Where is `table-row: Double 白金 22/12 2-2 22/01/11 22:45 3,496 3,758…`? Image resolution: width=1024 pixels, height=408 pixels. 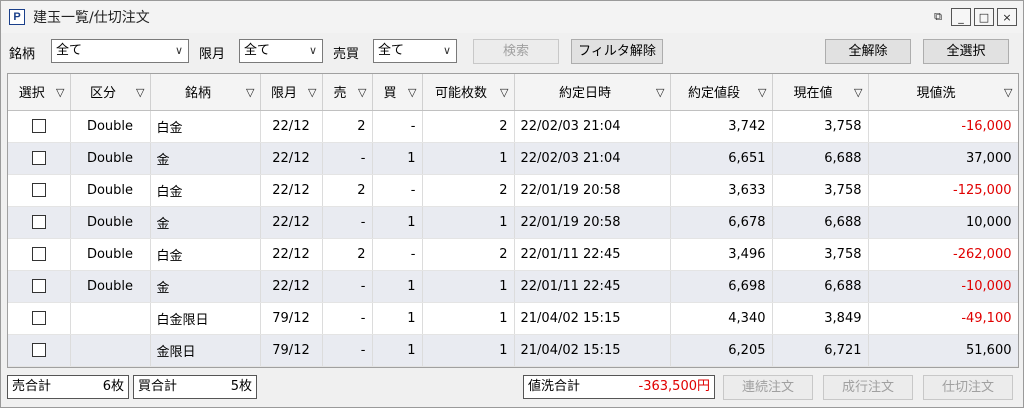
table-row: Double 白金 22/12 2-2 22/01/11 22:45 3,496 3,758… is located at coordinates (513, 254).